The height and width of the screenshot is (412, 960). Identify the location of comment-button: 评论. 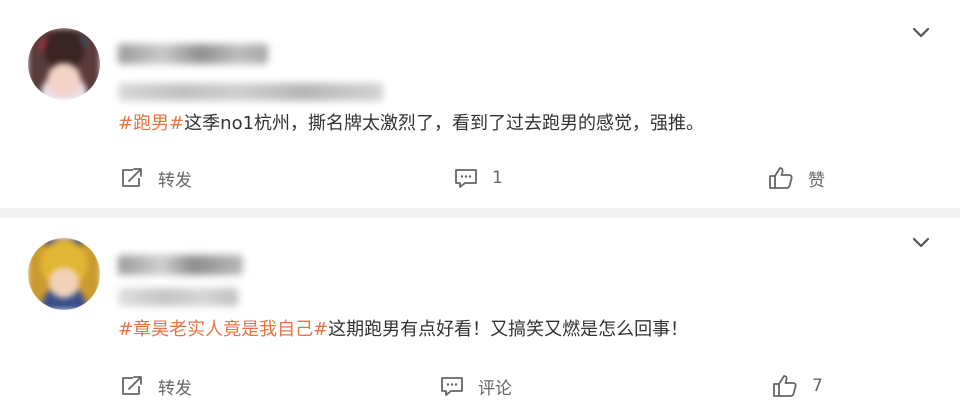
(476, 386).